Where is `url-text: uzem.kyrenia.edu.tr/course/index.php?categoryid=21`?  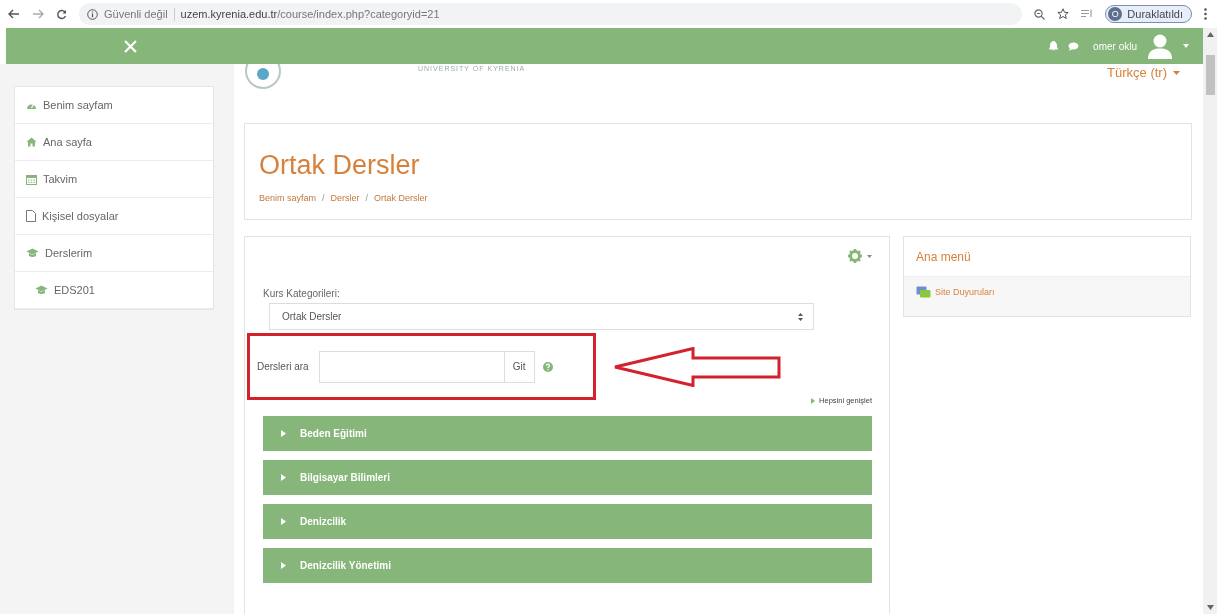 url-text: uzem.kyrenia.edu.tr/course/index.php?categoryid=21 is located at coordinates (310, 14).